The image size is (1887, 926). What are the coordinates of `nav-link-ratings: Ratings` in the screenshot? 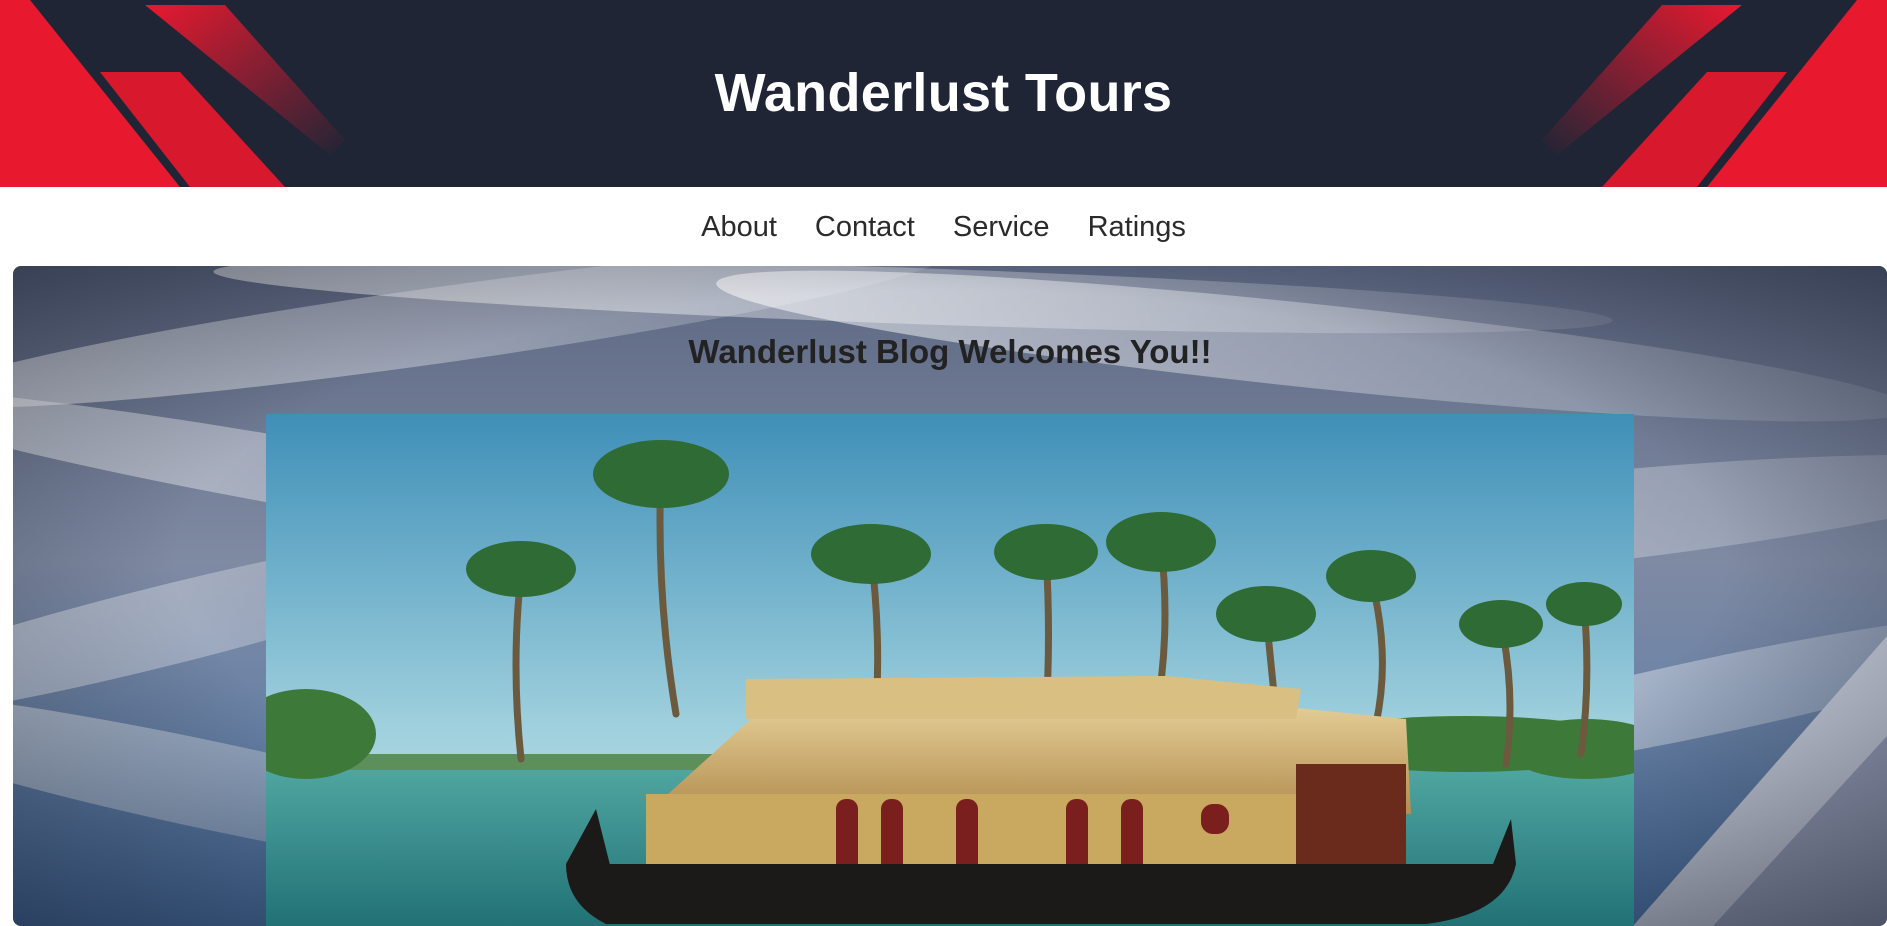 It's located at (1137, 227).